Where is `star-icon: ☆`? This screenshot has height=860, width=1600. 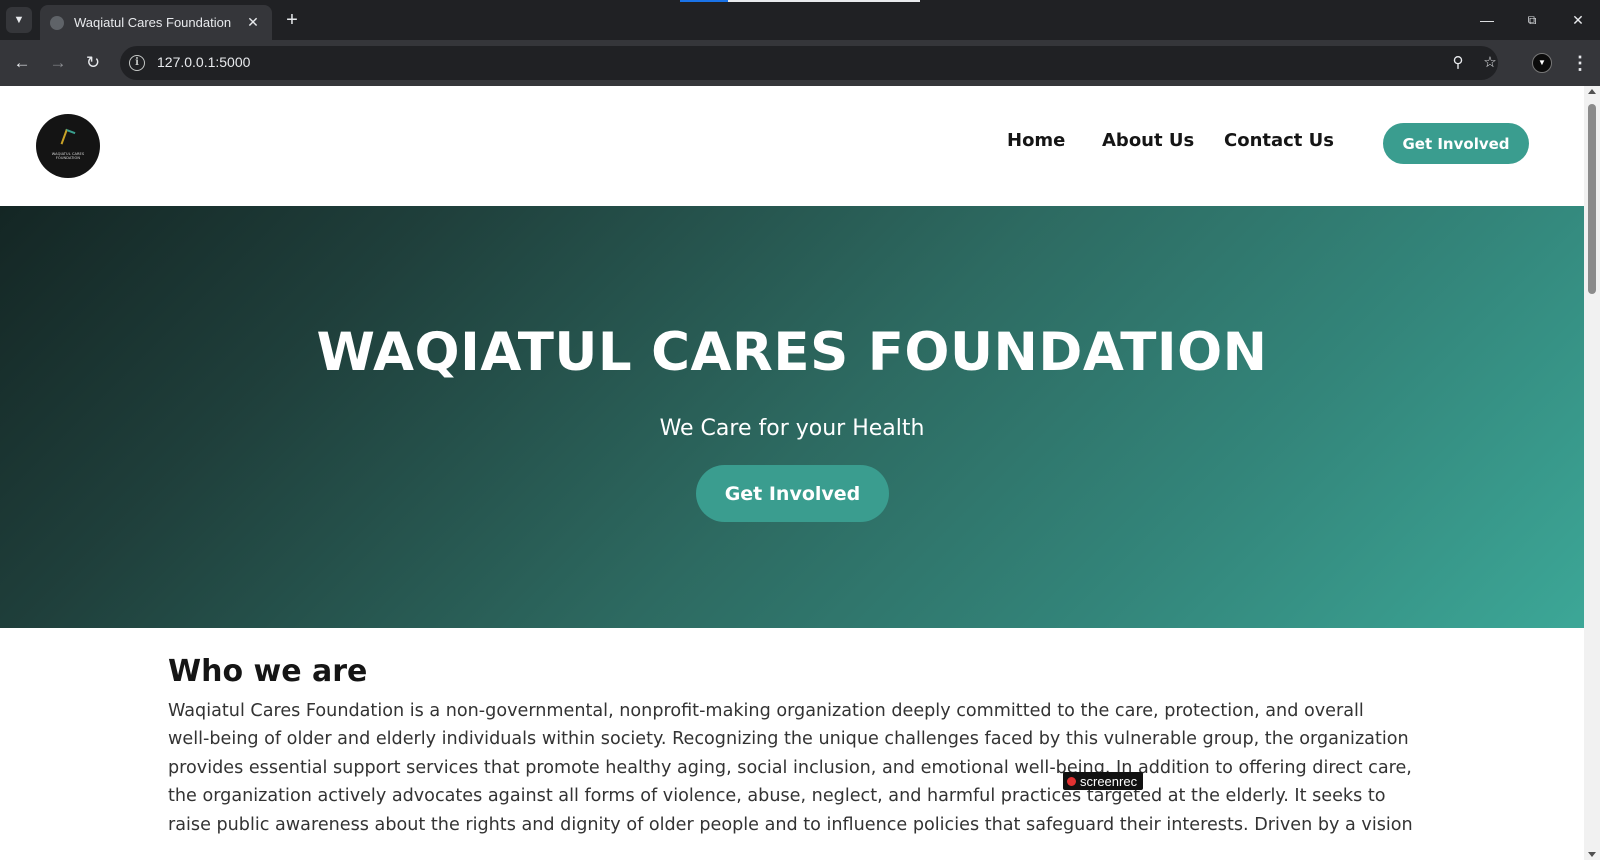
star-icon: ☆ is located at coordinates (1490, 63).